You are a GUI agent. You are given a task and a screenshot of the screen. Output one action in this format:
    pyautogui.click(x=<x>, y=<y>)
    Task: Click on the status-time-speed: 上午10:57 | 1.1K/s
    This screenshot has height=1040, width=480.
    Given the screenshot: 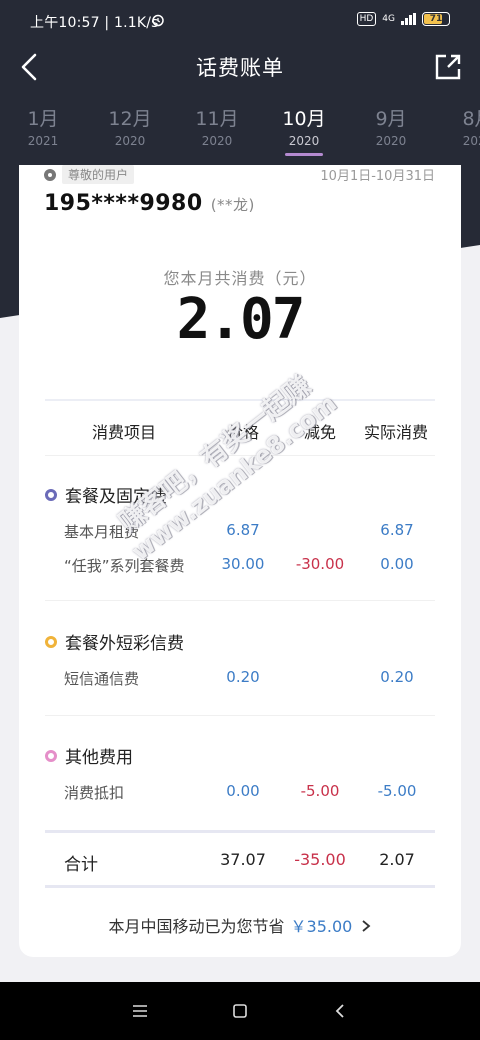 What is the action you would take?
    pyautogui.click(x=94, y=23)
    